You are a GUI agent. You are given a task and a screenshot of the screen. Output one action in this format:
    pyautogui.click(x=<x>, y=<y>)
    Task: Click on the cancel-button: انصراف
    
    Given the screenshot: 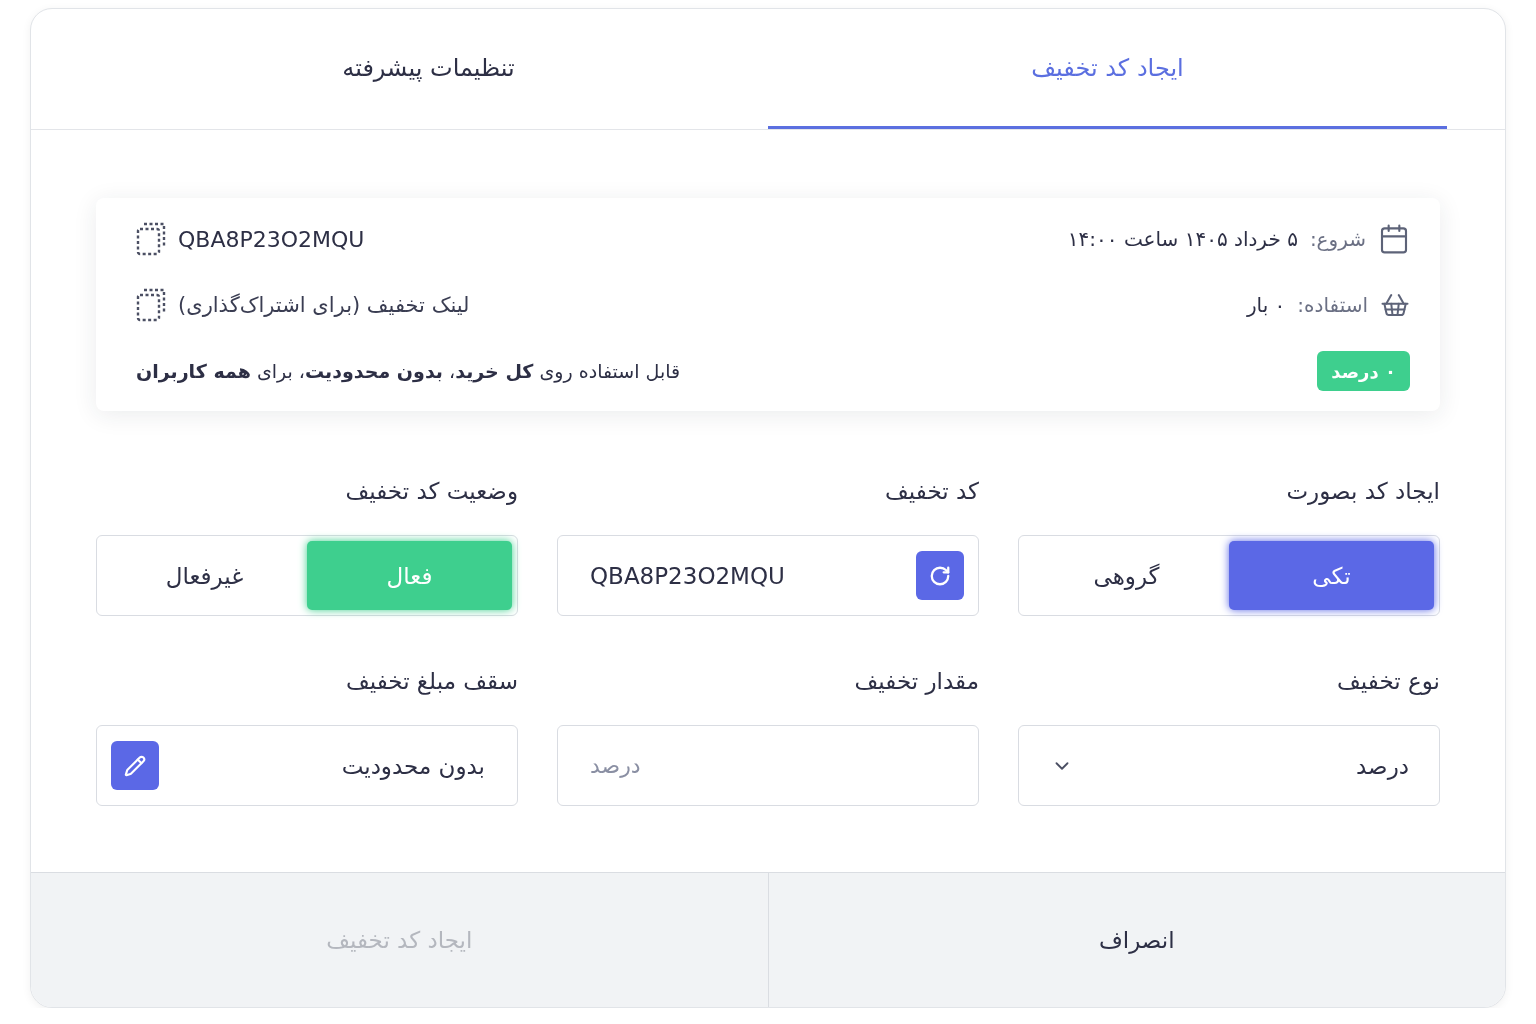 What is the action you would take?
    pyautogui.click(x=1136, y=940)
    